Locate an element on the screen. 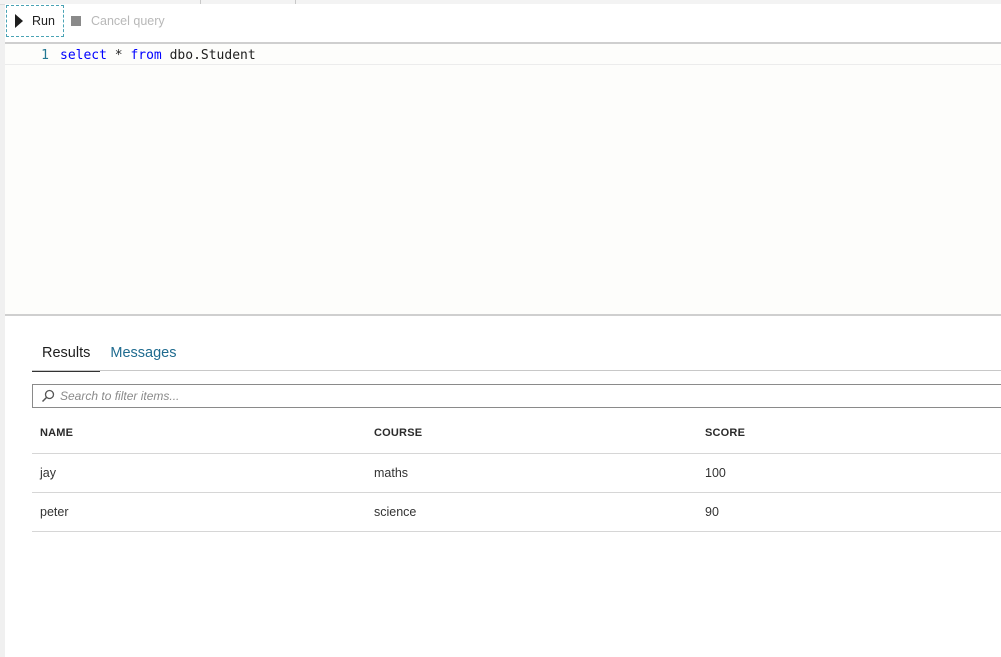 The height and width of the screenshot is (657, 1001). cancel-query-button: Cancel query is located at coordinates (118, 21).